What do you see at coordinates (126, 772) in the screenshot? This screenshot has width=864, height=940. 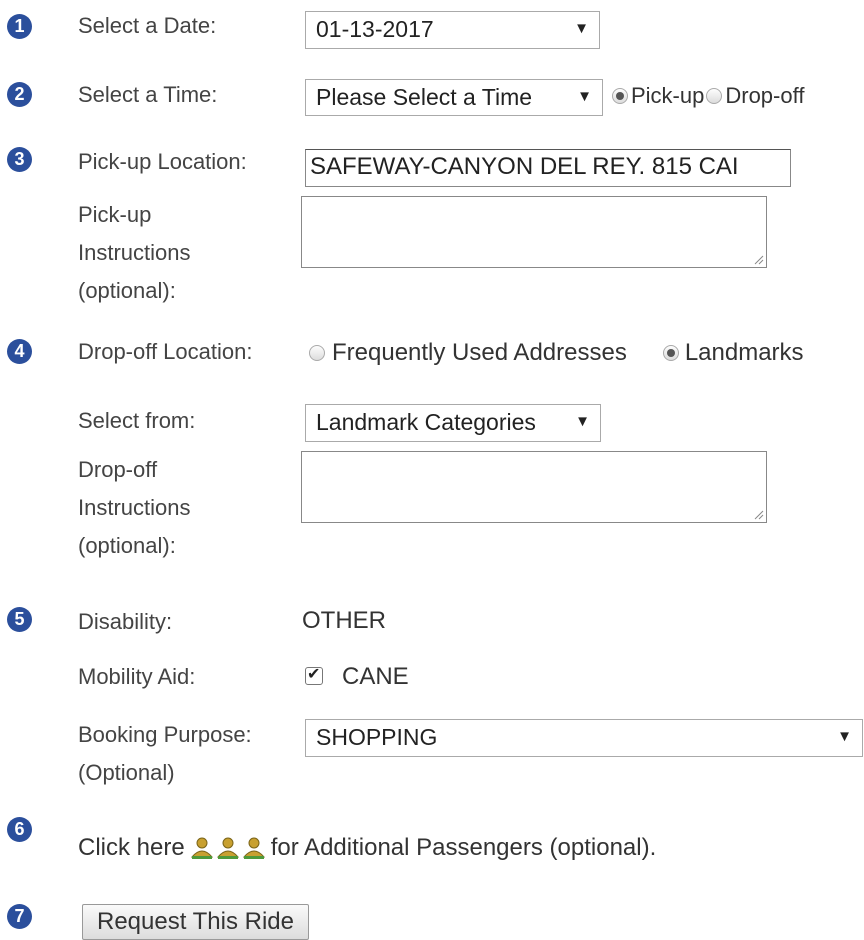 I see `booking-purpose-label-line2: (Optional)` at bounding box center [126, 772].